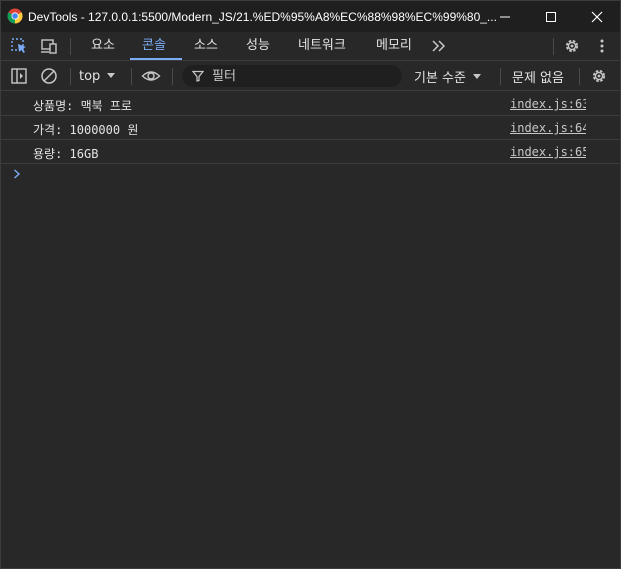  Describe the element at coordinates (15, 16) in the screenshot. I see `chrome-icon` at that location.